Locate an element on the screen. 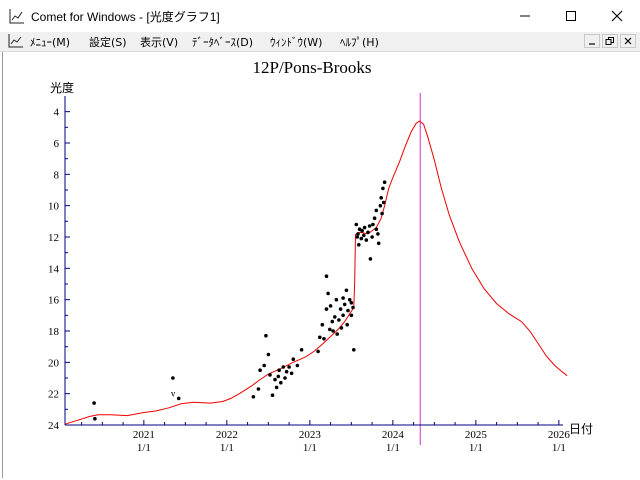  x-tick-year-label: 2025 is located at coordinates (476, 435).